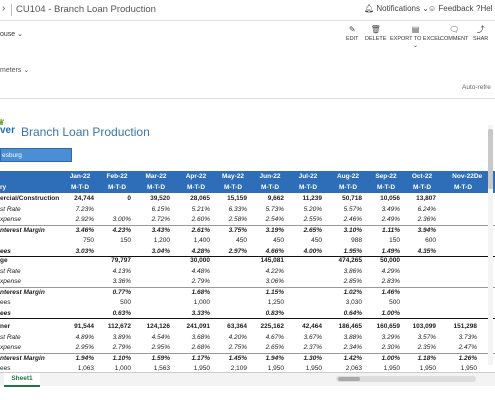 The image size is (495, 400). I want to click on table-cell: 6.15%, so click(152, 209).